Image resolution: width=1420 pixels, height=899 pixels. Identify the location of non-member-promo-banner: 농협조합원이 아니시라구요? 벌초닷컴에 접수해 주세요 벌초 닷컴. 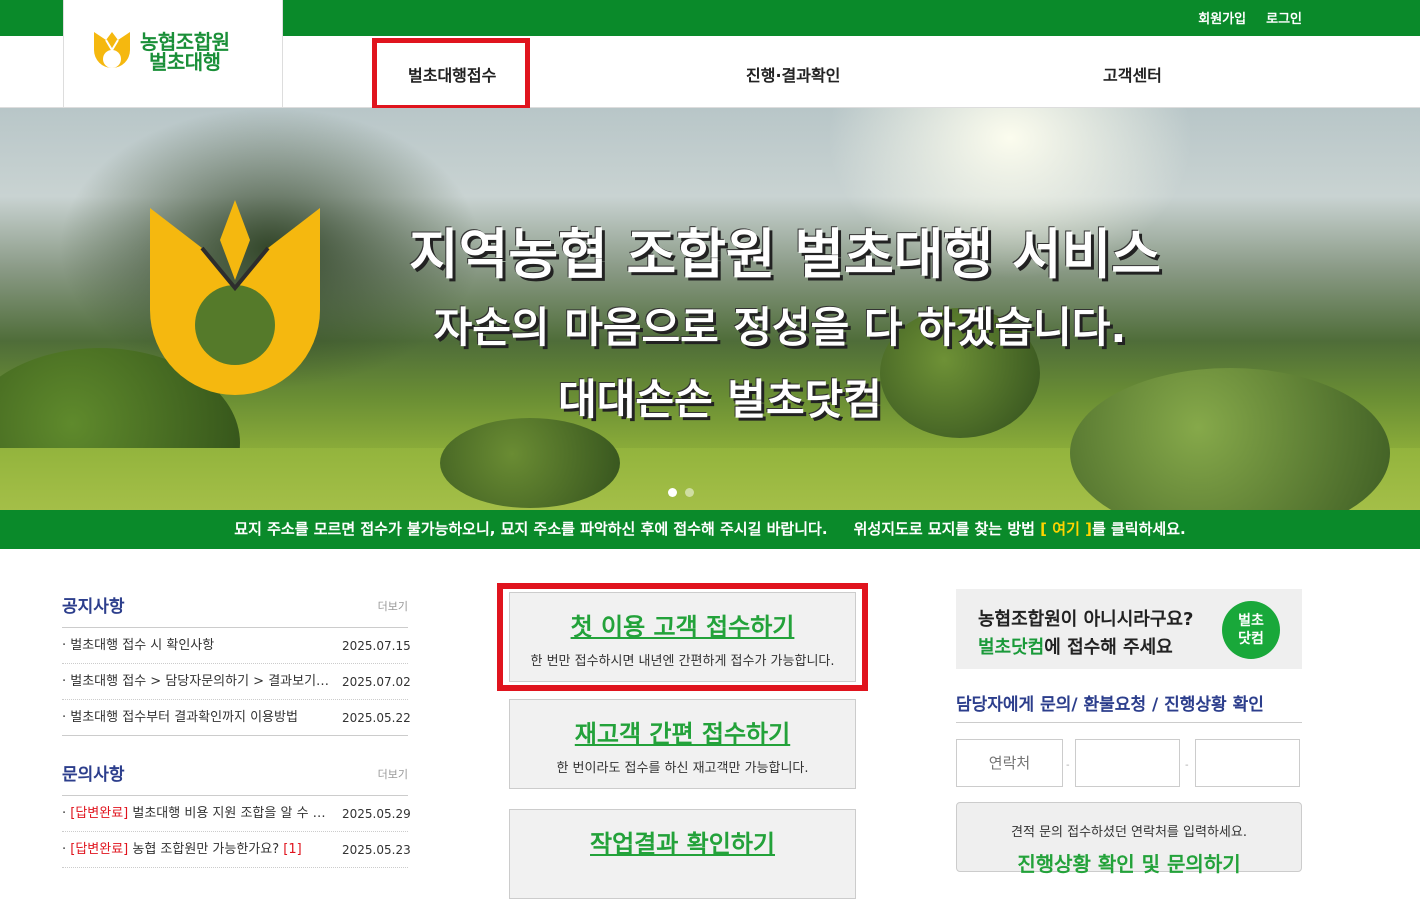
(1129, 629).